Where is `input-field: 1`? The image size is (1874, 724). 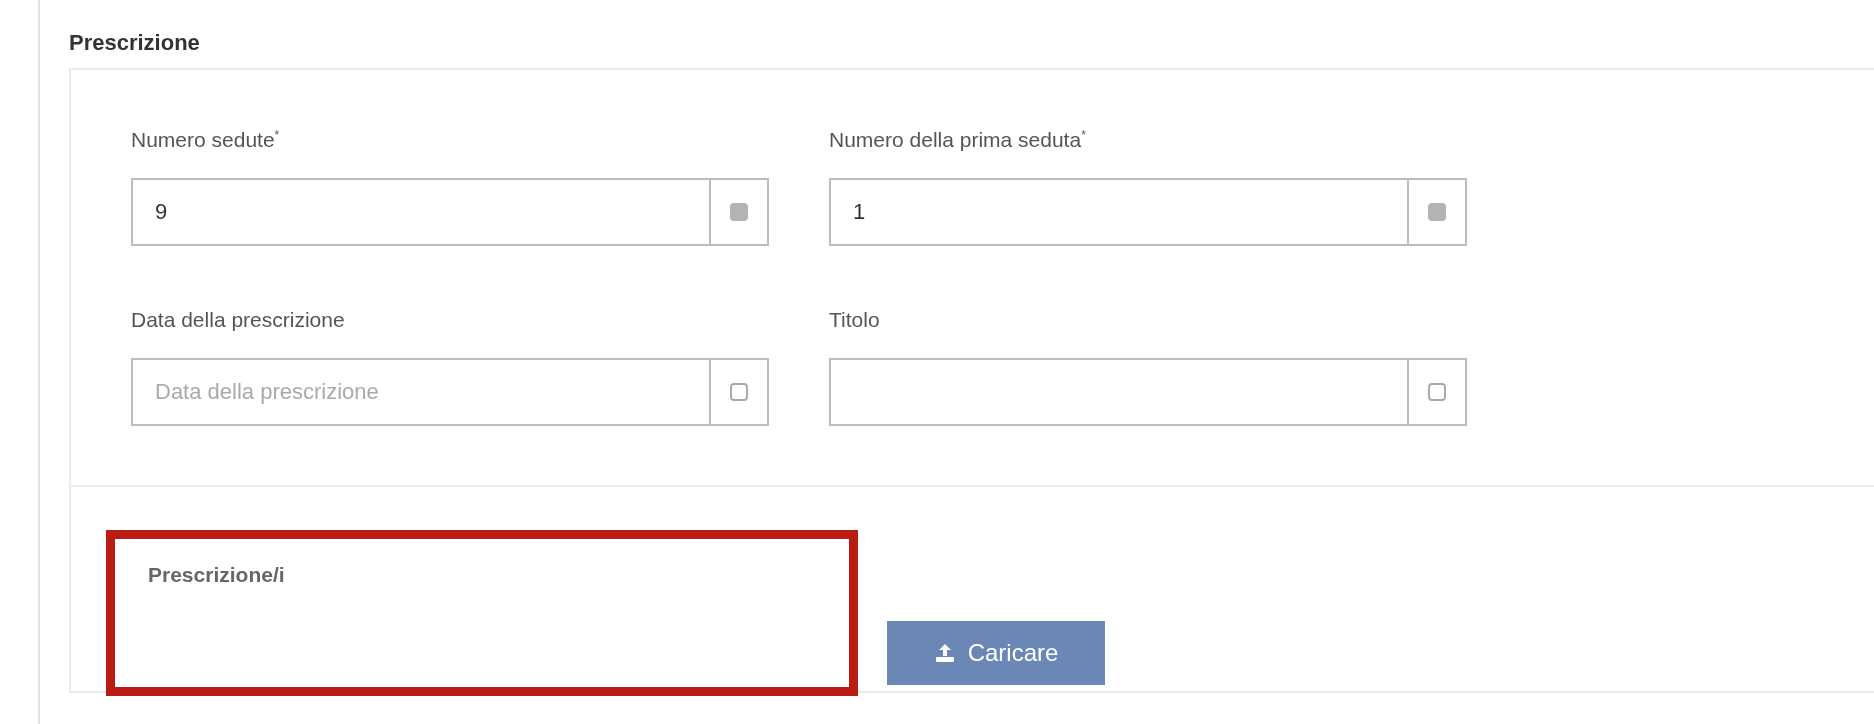 input-field: 1 is located at coordinates (1118, 212).